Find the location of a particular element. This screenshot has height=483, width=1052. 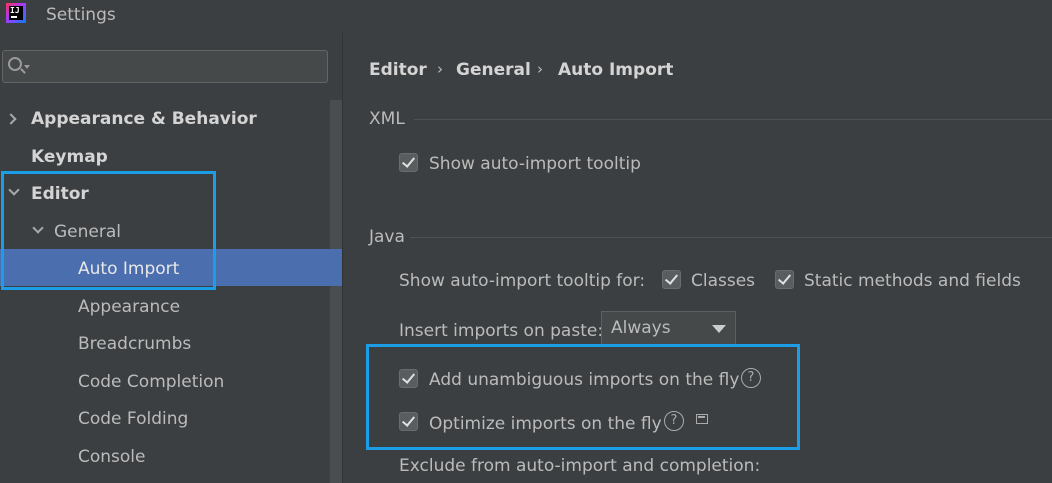

classes-label: Classes is located at coordinates (723, 281).